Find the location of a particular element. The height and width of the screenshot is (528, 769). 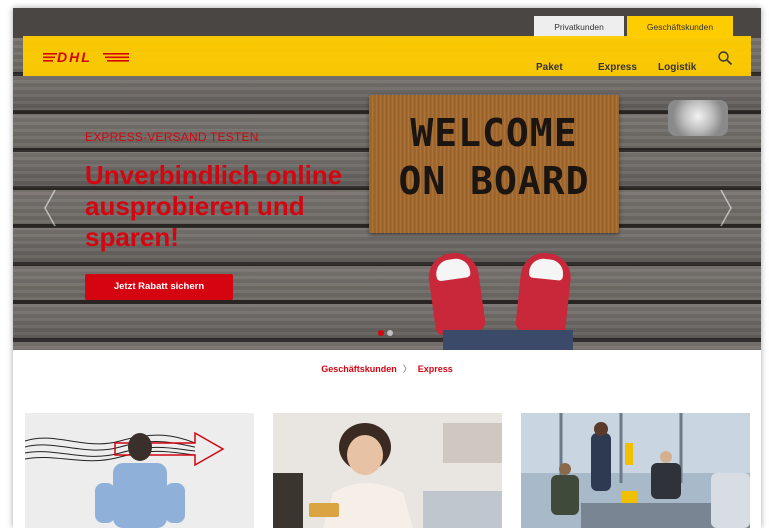

mat-text: WELCOME ON BOARD is located at coordinates (494, 157).